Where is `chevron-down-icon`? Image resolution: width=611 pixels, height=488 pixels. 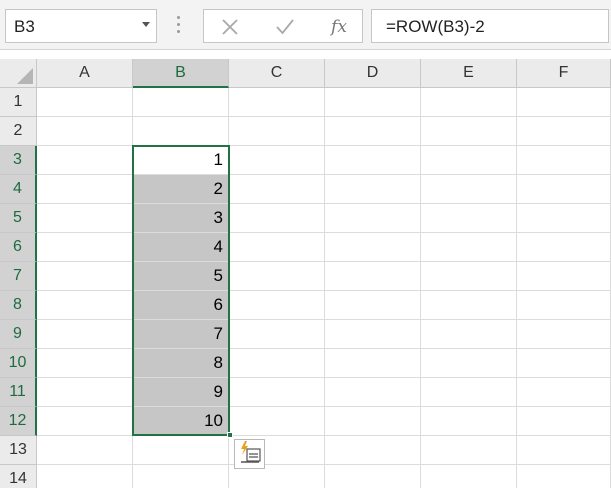
chevron-down-icon is located at coordinates (146, 24).